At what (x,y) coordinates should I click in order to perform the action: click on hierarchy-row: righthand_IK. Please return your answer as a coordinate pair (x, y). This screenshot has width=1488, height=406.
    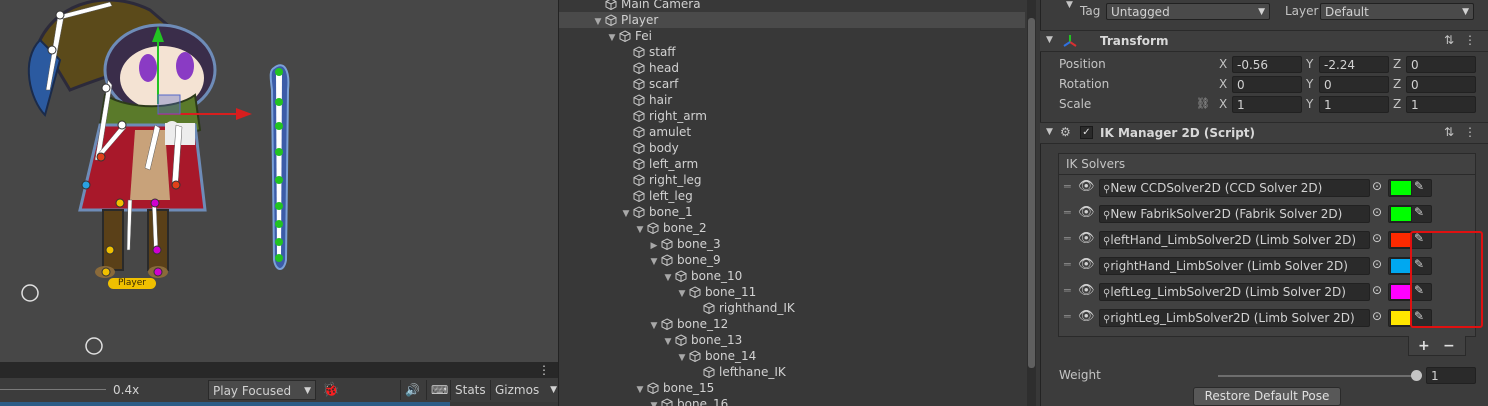
    Looking at the image, I should click on (792, 308).